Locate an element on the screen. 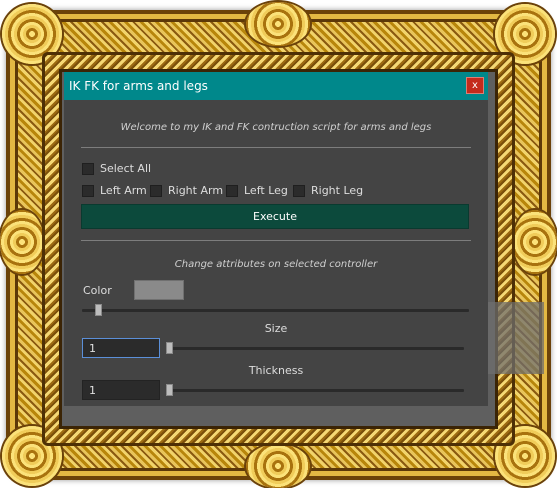  frame-ornament-bottom-center is located at coordinates (278, 466).